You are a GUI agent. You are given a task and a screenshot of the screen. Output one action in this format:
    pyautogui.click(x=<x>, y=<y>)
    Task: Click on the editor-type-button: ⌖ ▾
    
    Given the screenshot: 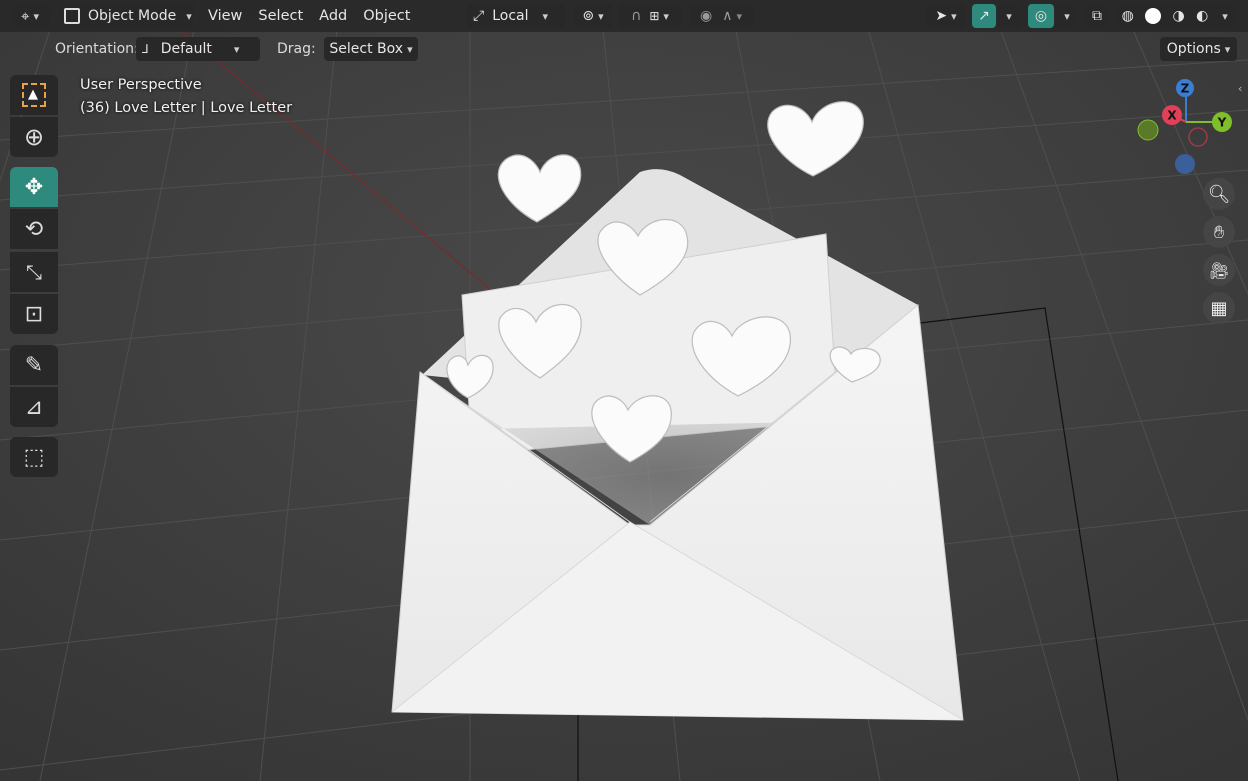 What is the action you would take?
    pyautogui.click(x=30, y=16)
    